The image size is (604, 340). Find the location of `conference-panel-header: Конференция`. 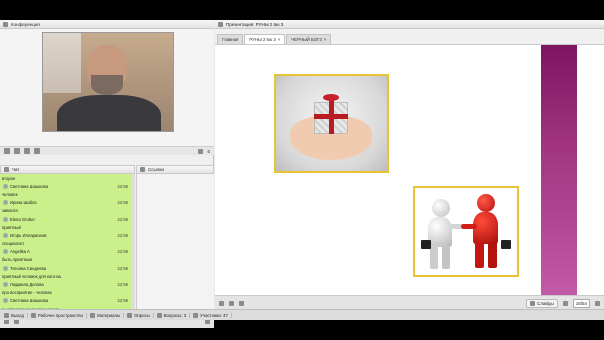

conference-panel-header: Конференция is located at coordinates (107, 24).